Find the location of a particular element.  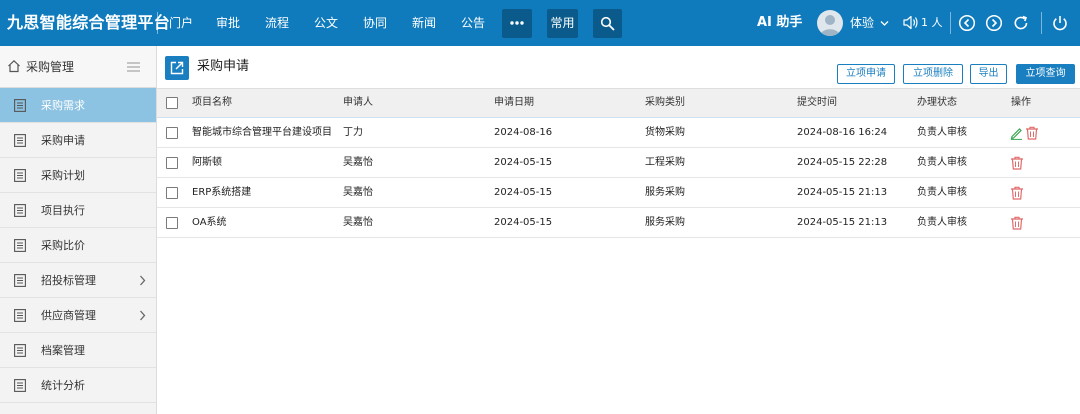

chevron-down-icon is located at coordinates (884, 23).